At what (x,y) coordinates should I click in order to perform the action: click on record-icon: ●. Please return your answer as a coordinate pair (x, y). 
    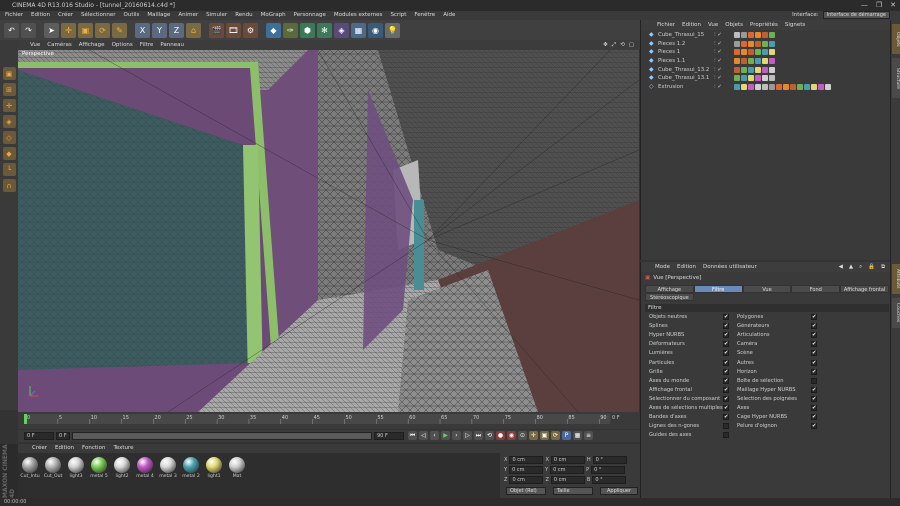
    Looking at the image, I should click on (500, 435).